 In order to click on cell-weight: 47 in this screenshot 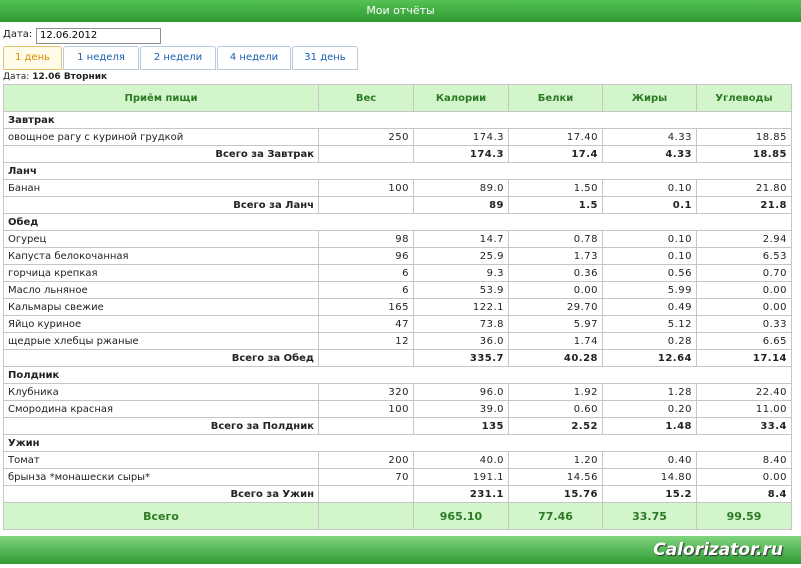, I will do `click(366, 324)`.